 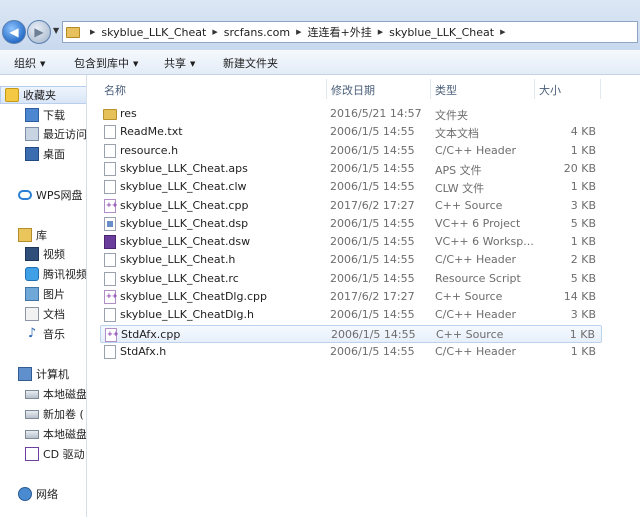 I want to click on project-file-icon, so click(x=110, y=223).